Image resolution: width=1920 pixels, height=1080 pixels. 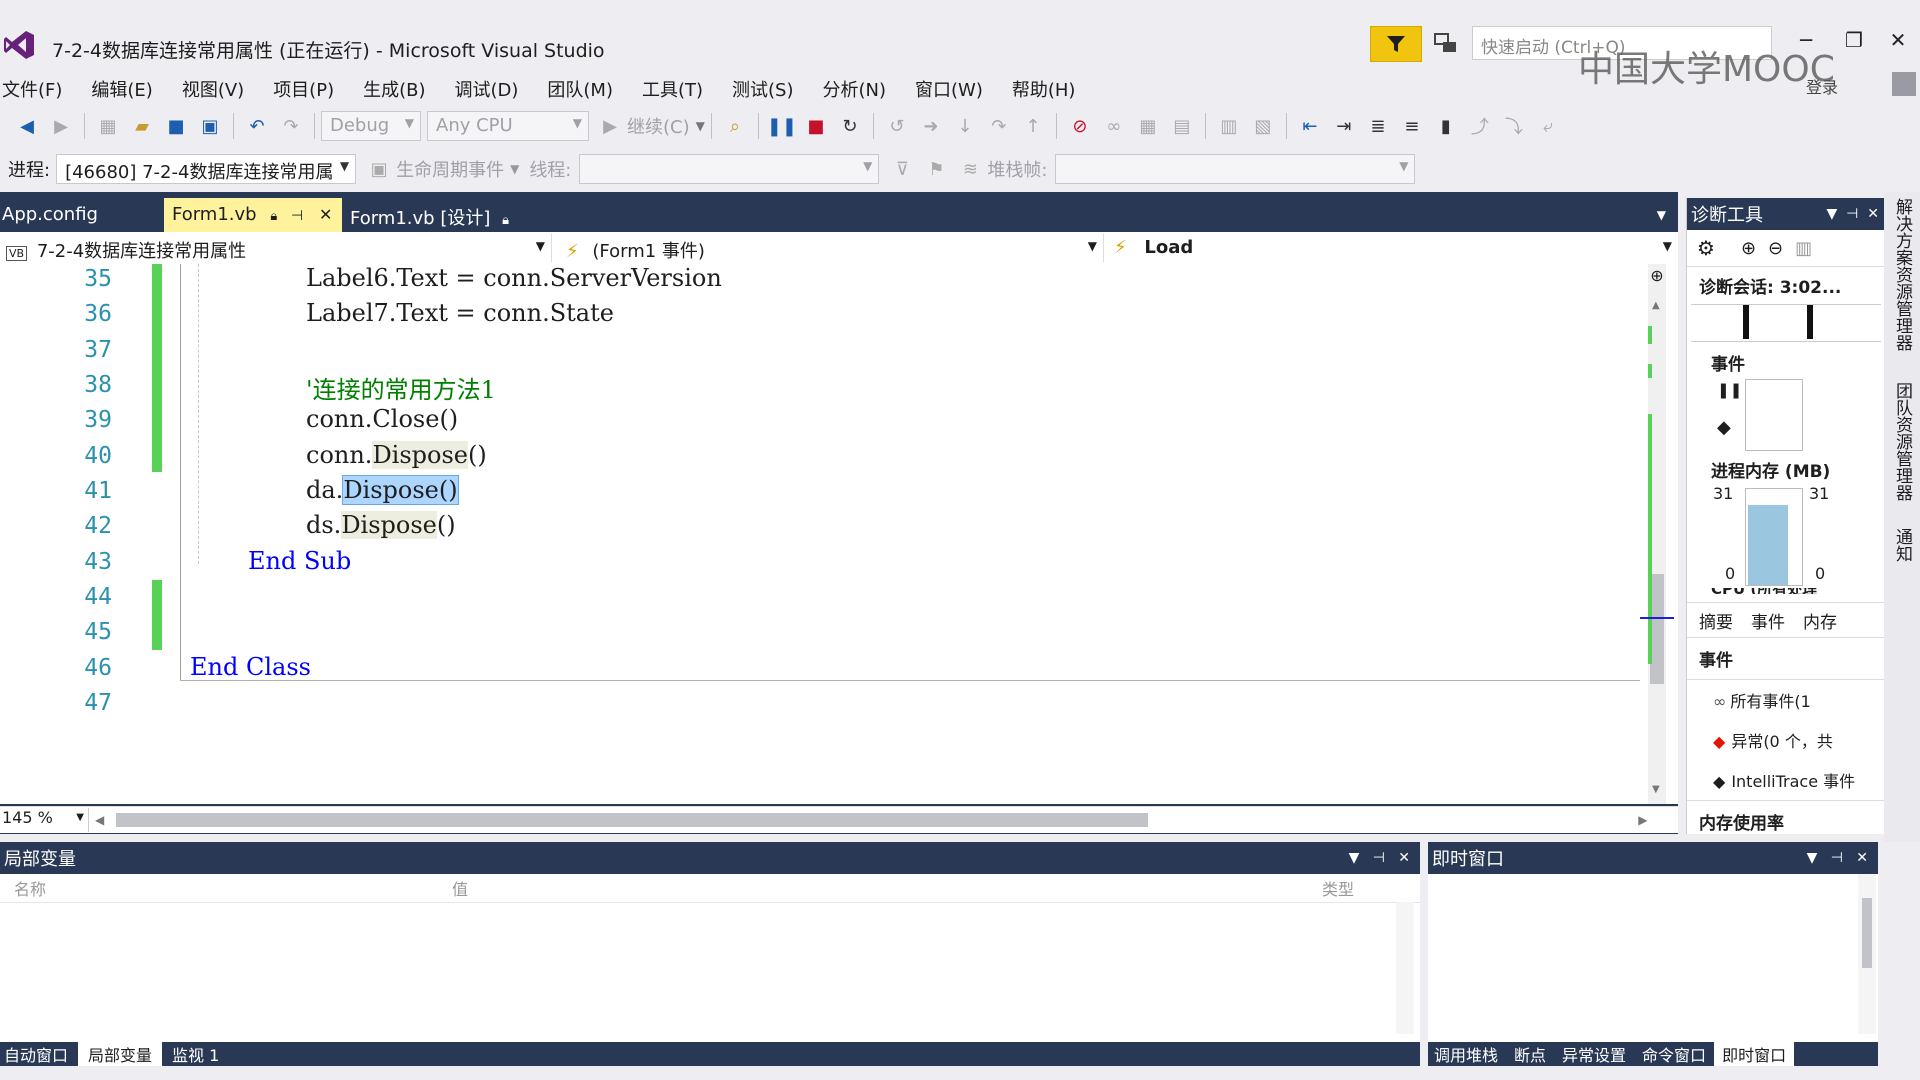 I want to click on project-select: VB 7-2-4数据库连接常用属性 ▼, so click(x=276, y=248).